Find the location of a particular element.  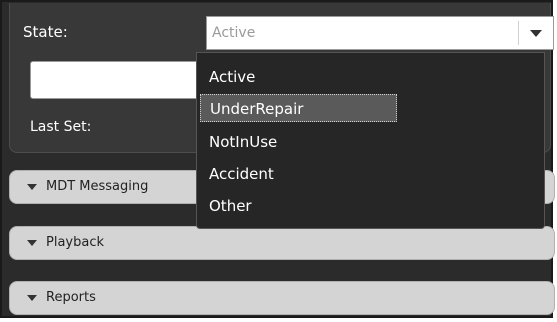

option-label: UnderRepair is located at coordinates (257, 109).